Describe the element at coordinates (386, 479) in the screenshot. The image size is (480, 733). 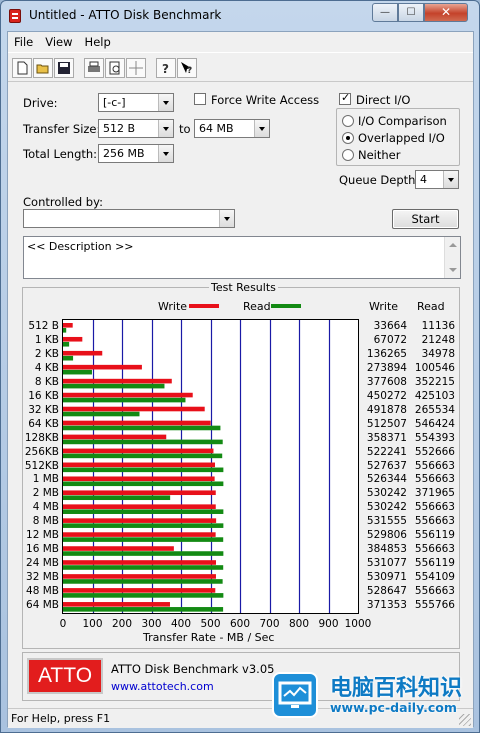
I see `write-value: 526344` at that location.